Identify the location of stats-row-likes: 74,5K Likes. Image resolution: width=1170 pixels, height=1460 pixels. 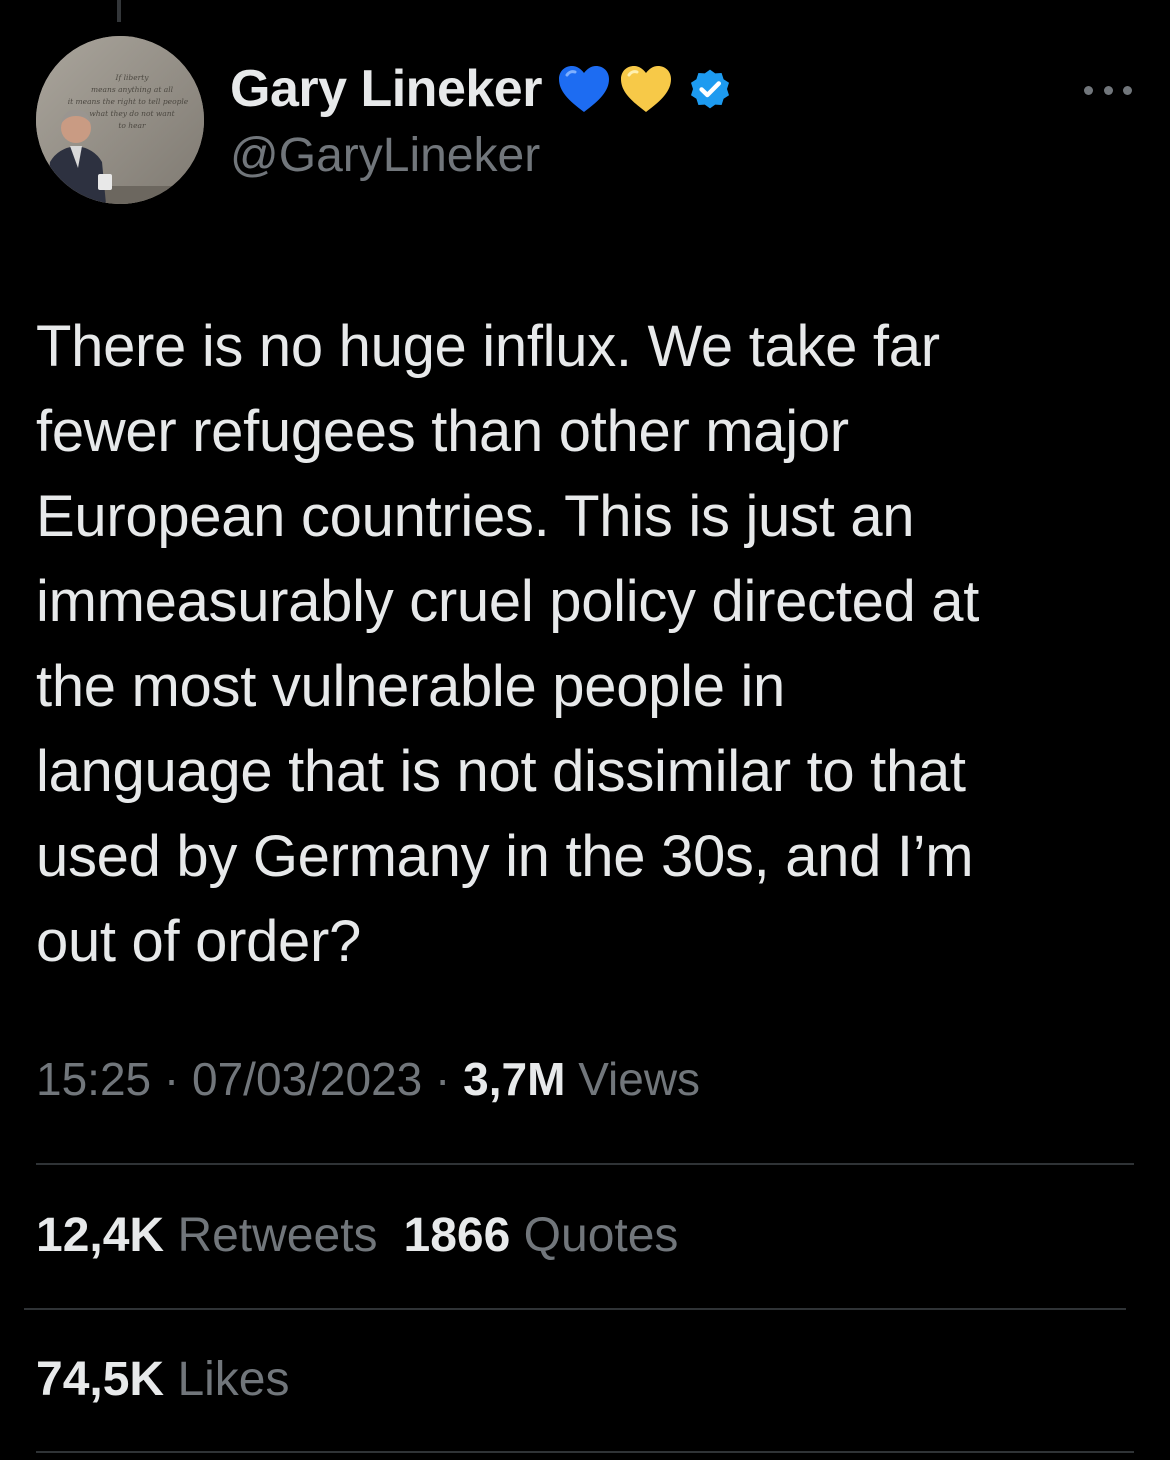
(163, 1379).